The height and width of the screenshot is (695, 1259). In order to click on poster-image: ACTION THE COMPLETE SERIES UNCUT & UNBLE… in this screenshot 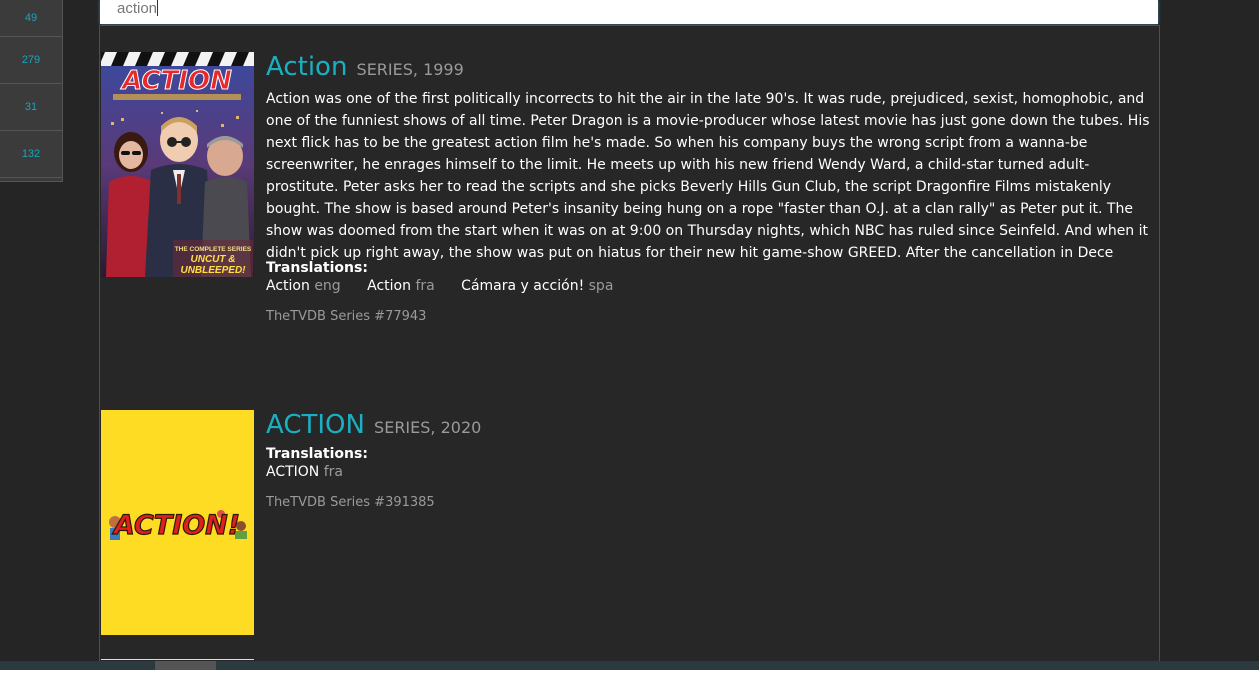, I will do `click(177, 164)`.